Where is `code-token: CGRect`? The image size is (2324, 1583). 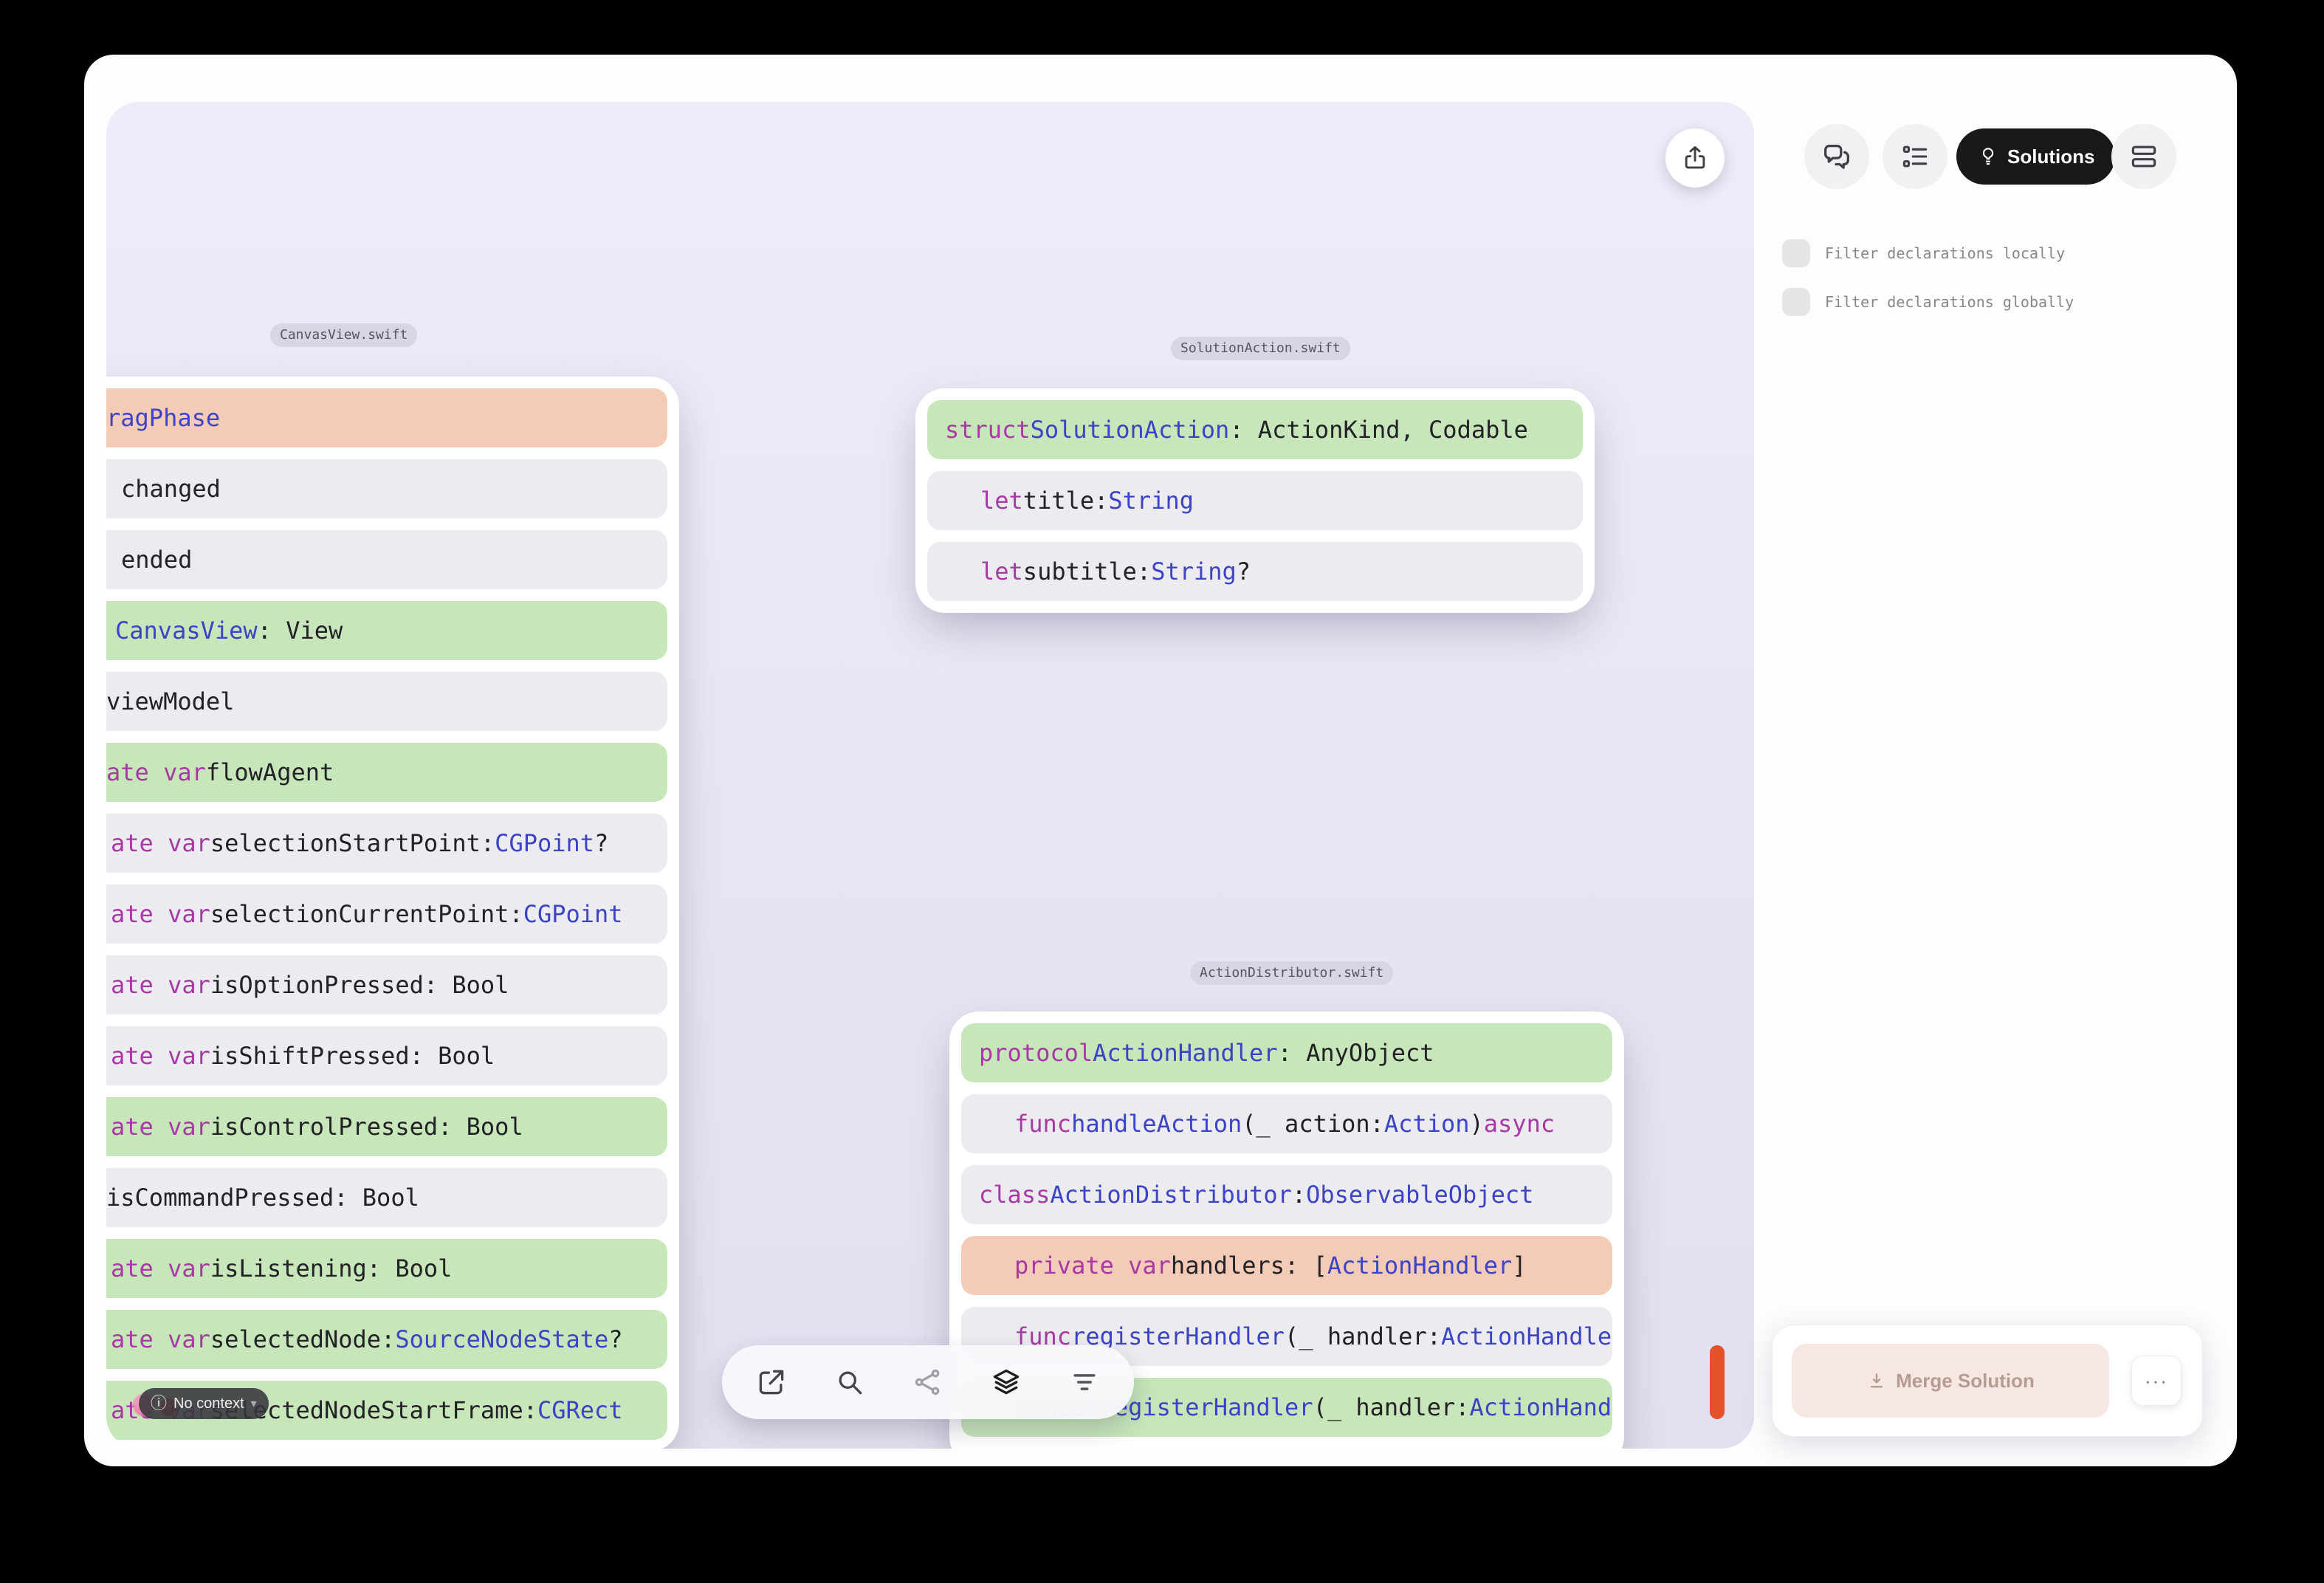 code-token: CGRect is located at coordinates (580, 1410).